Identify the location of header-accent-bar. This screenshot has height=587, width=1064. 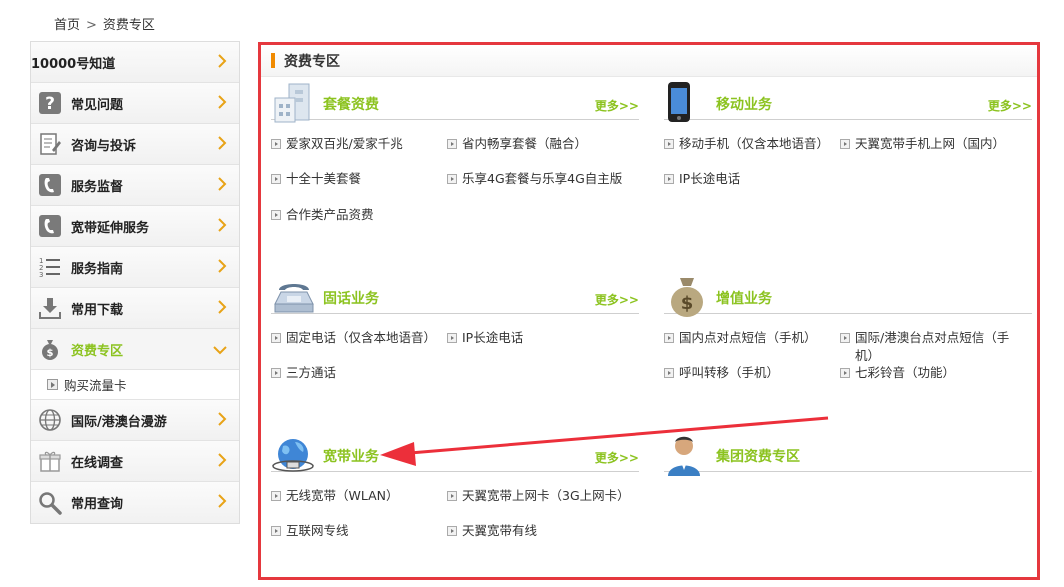
(273, 60).